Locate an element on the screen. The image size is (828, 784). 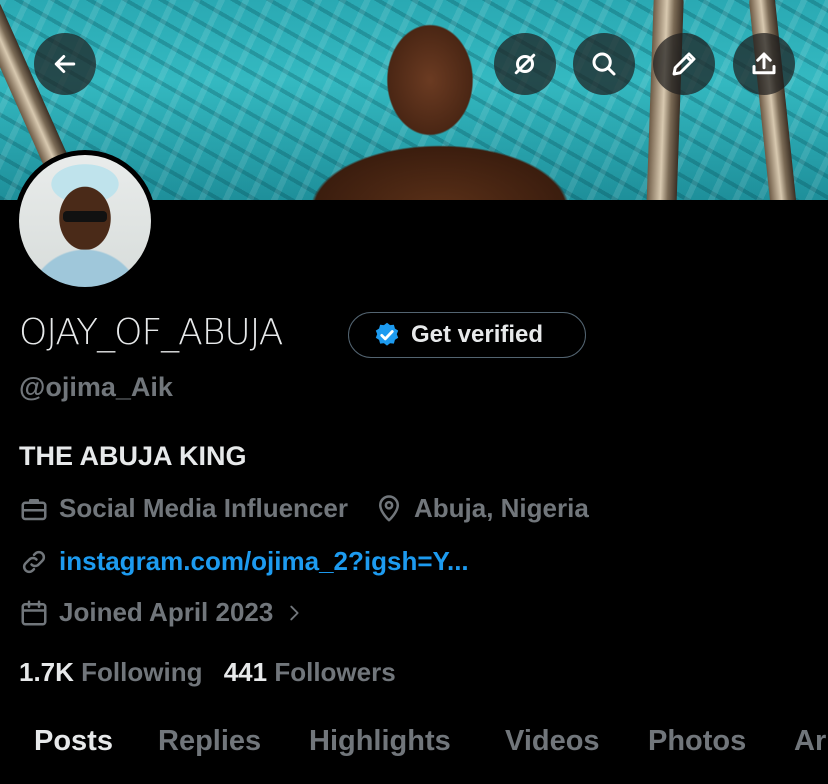
search-icon is located at coordinates (604, 64).